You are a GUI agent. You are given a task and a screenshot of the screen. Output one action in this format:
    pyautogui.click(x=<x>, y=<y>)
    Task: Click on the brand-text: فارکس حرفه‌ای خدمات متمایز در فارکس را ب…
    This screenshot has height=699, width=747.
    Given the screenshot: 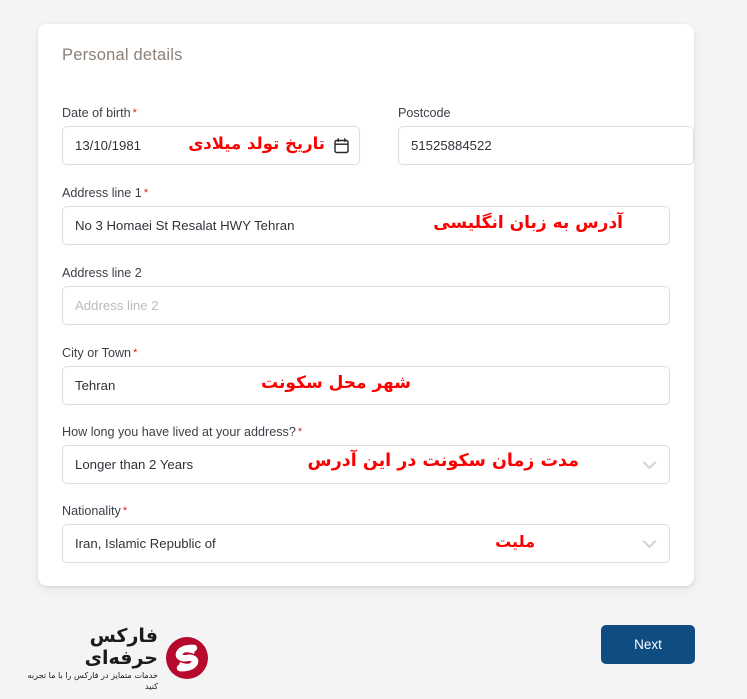 What is the action you would take?
    pyautogui.click(x=89, y=658)
    